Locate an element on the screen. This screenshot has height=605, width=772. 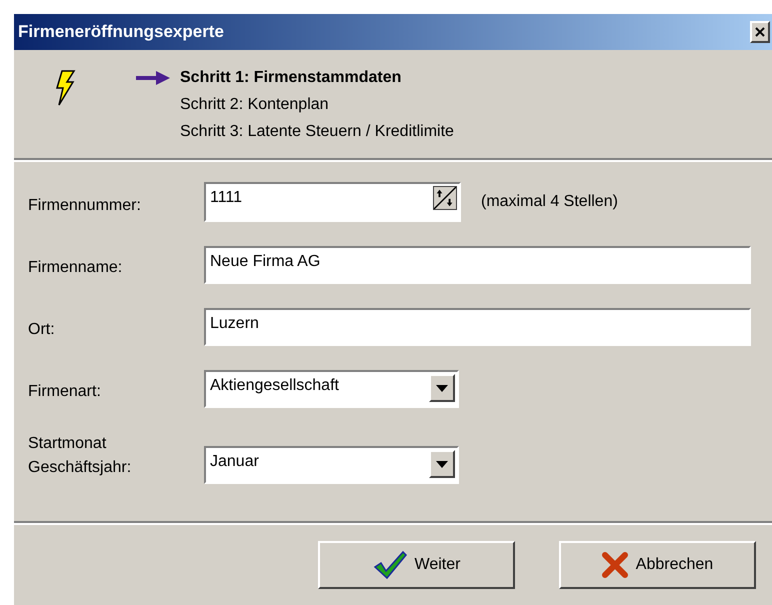
cross-icon is located at coordinates (615, 565).